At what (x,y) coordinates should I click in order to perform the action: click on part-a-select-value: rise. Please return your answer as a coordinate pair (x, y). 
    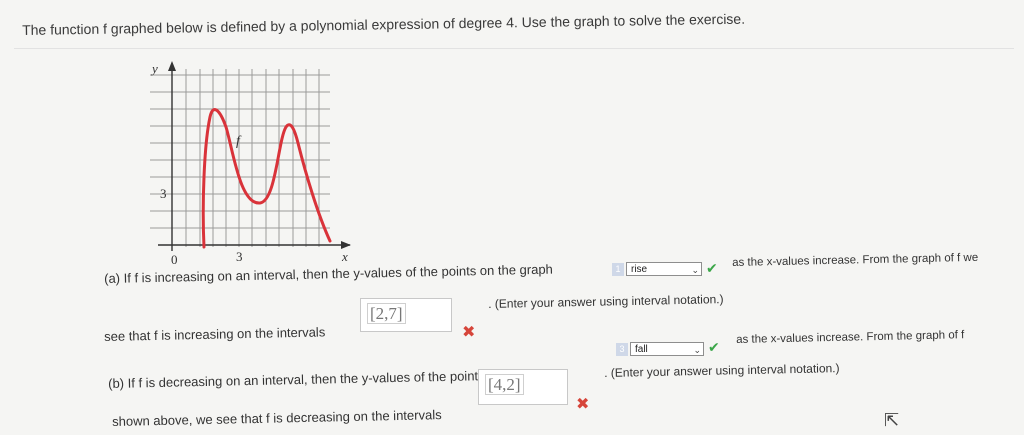
    Looking at the image, I should click on (639, 269).